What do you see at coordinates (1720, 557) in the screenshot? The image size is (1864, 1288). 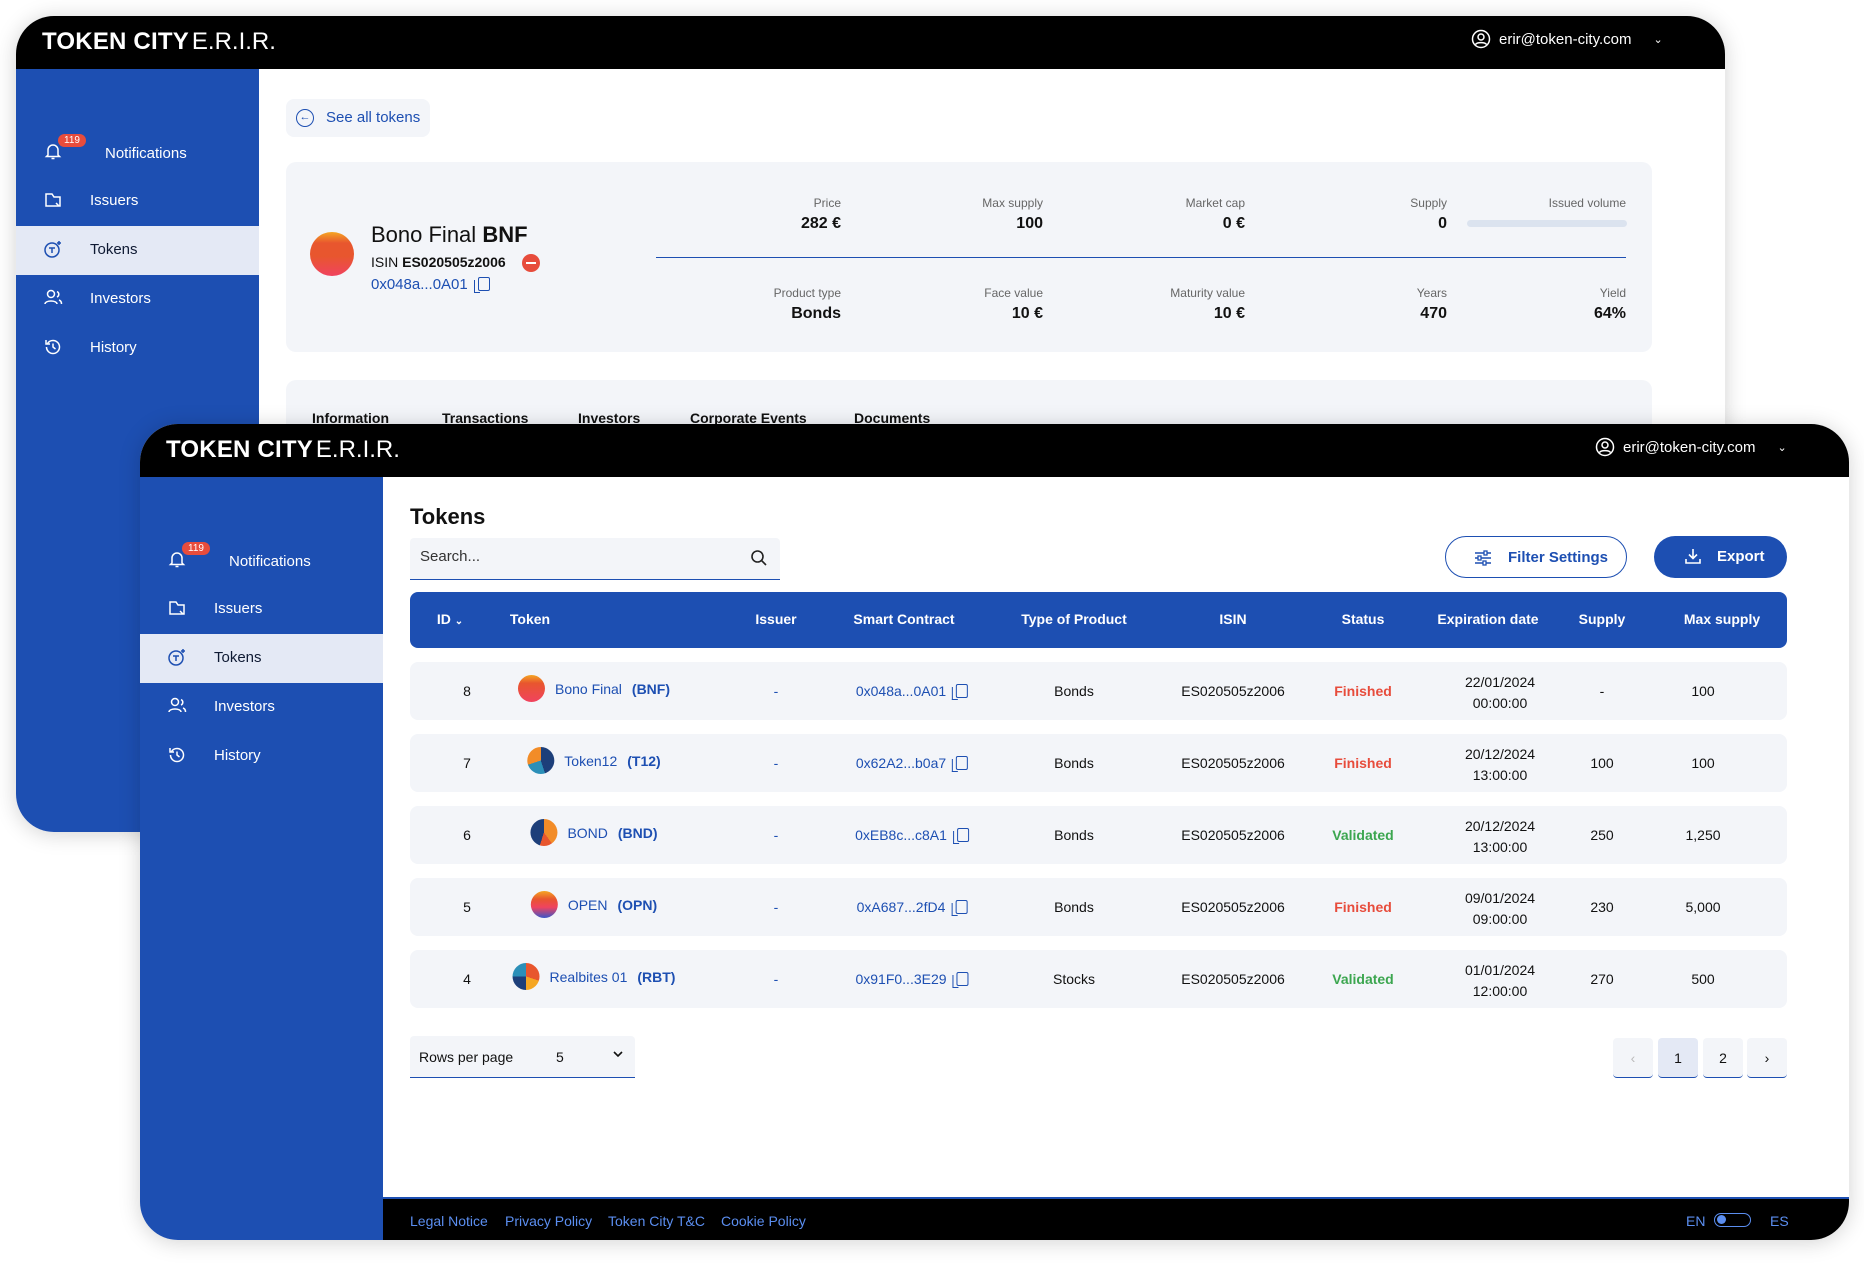 I see `export-button: Export` at bounding box center [1720, 557].